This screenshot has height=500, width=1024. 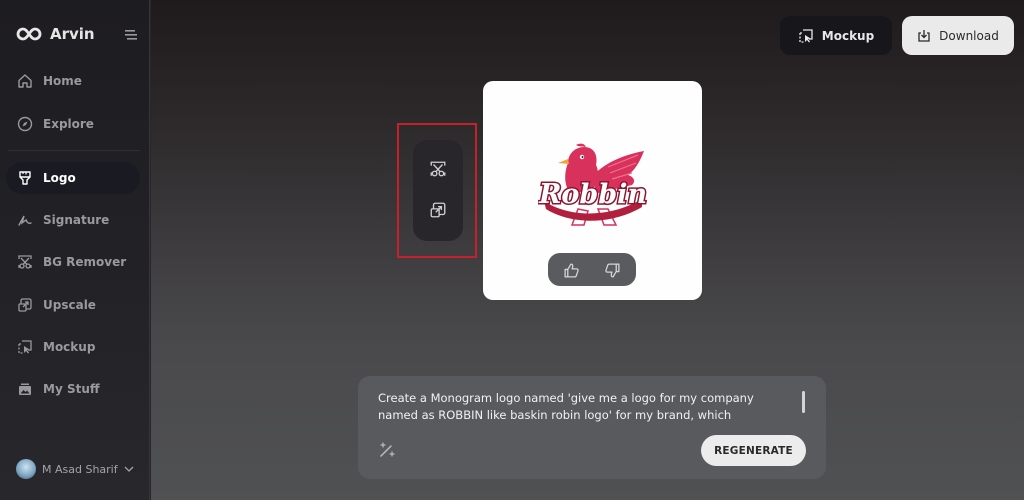 What do you see at coordinates (25, 220) in the screenshot?
I see `signature-icon` at bounding box center [25, 220].